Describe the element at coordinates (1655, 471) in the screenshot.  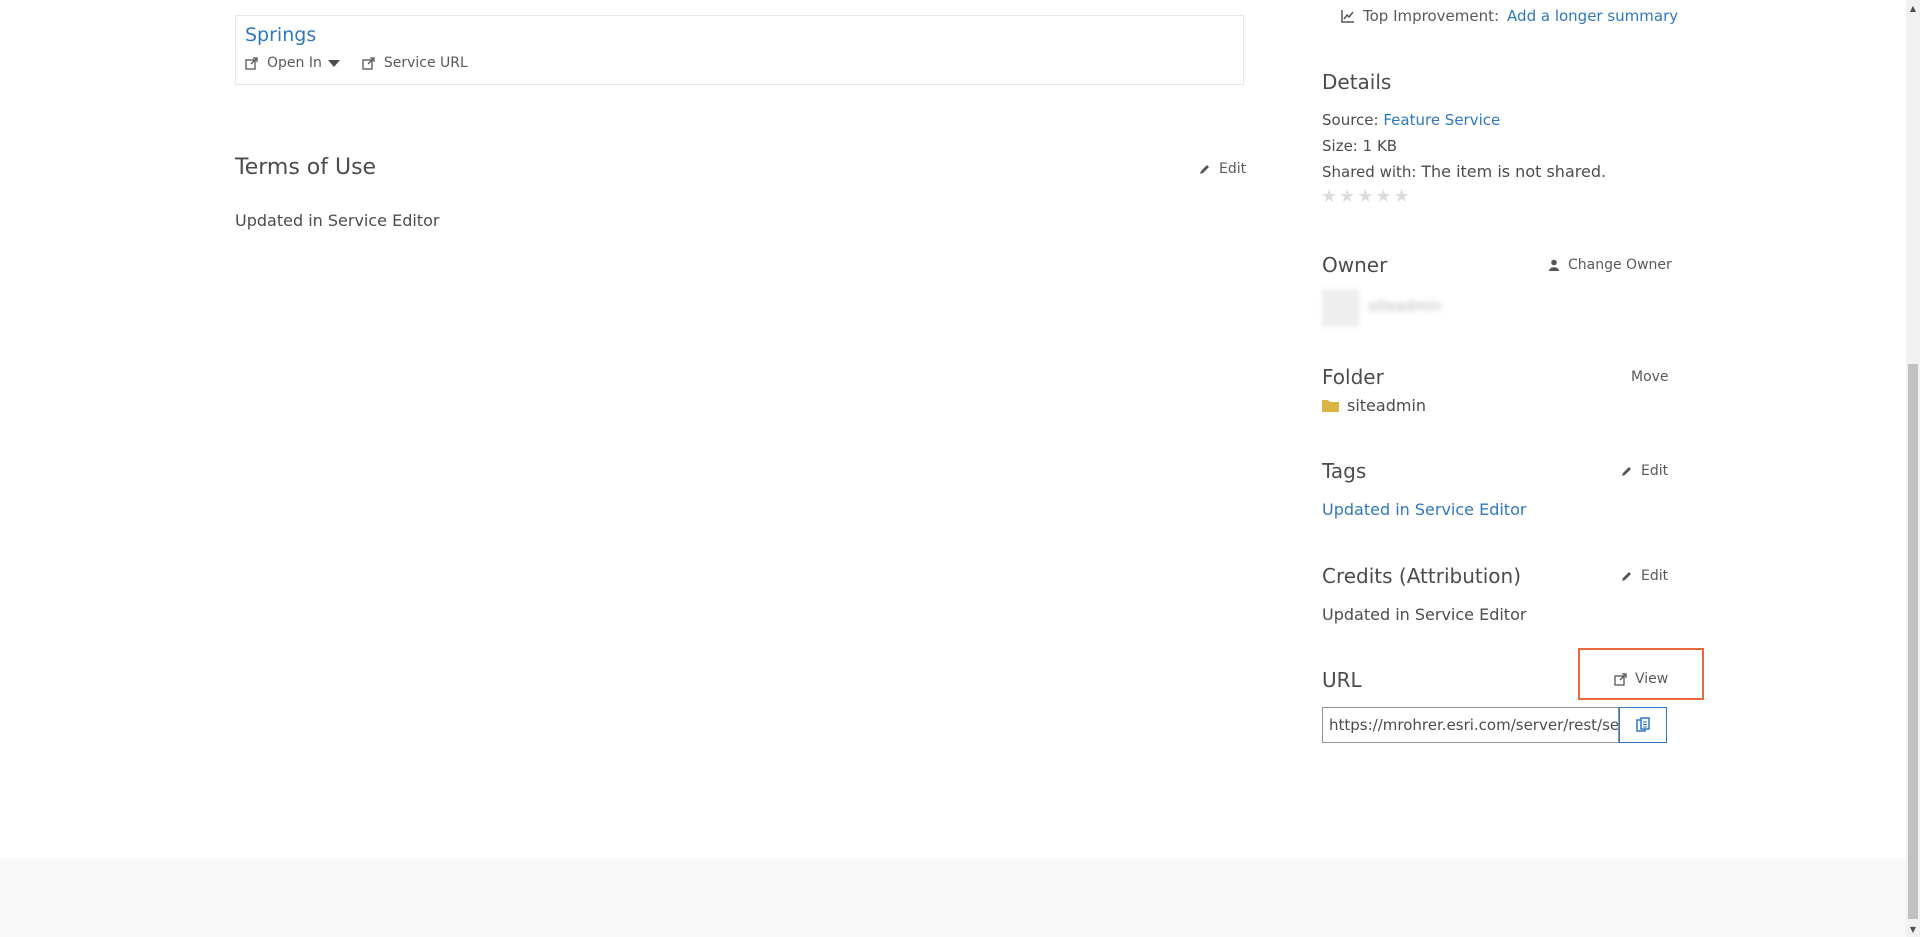
I see `tags-edit-label: Edit` at that location.